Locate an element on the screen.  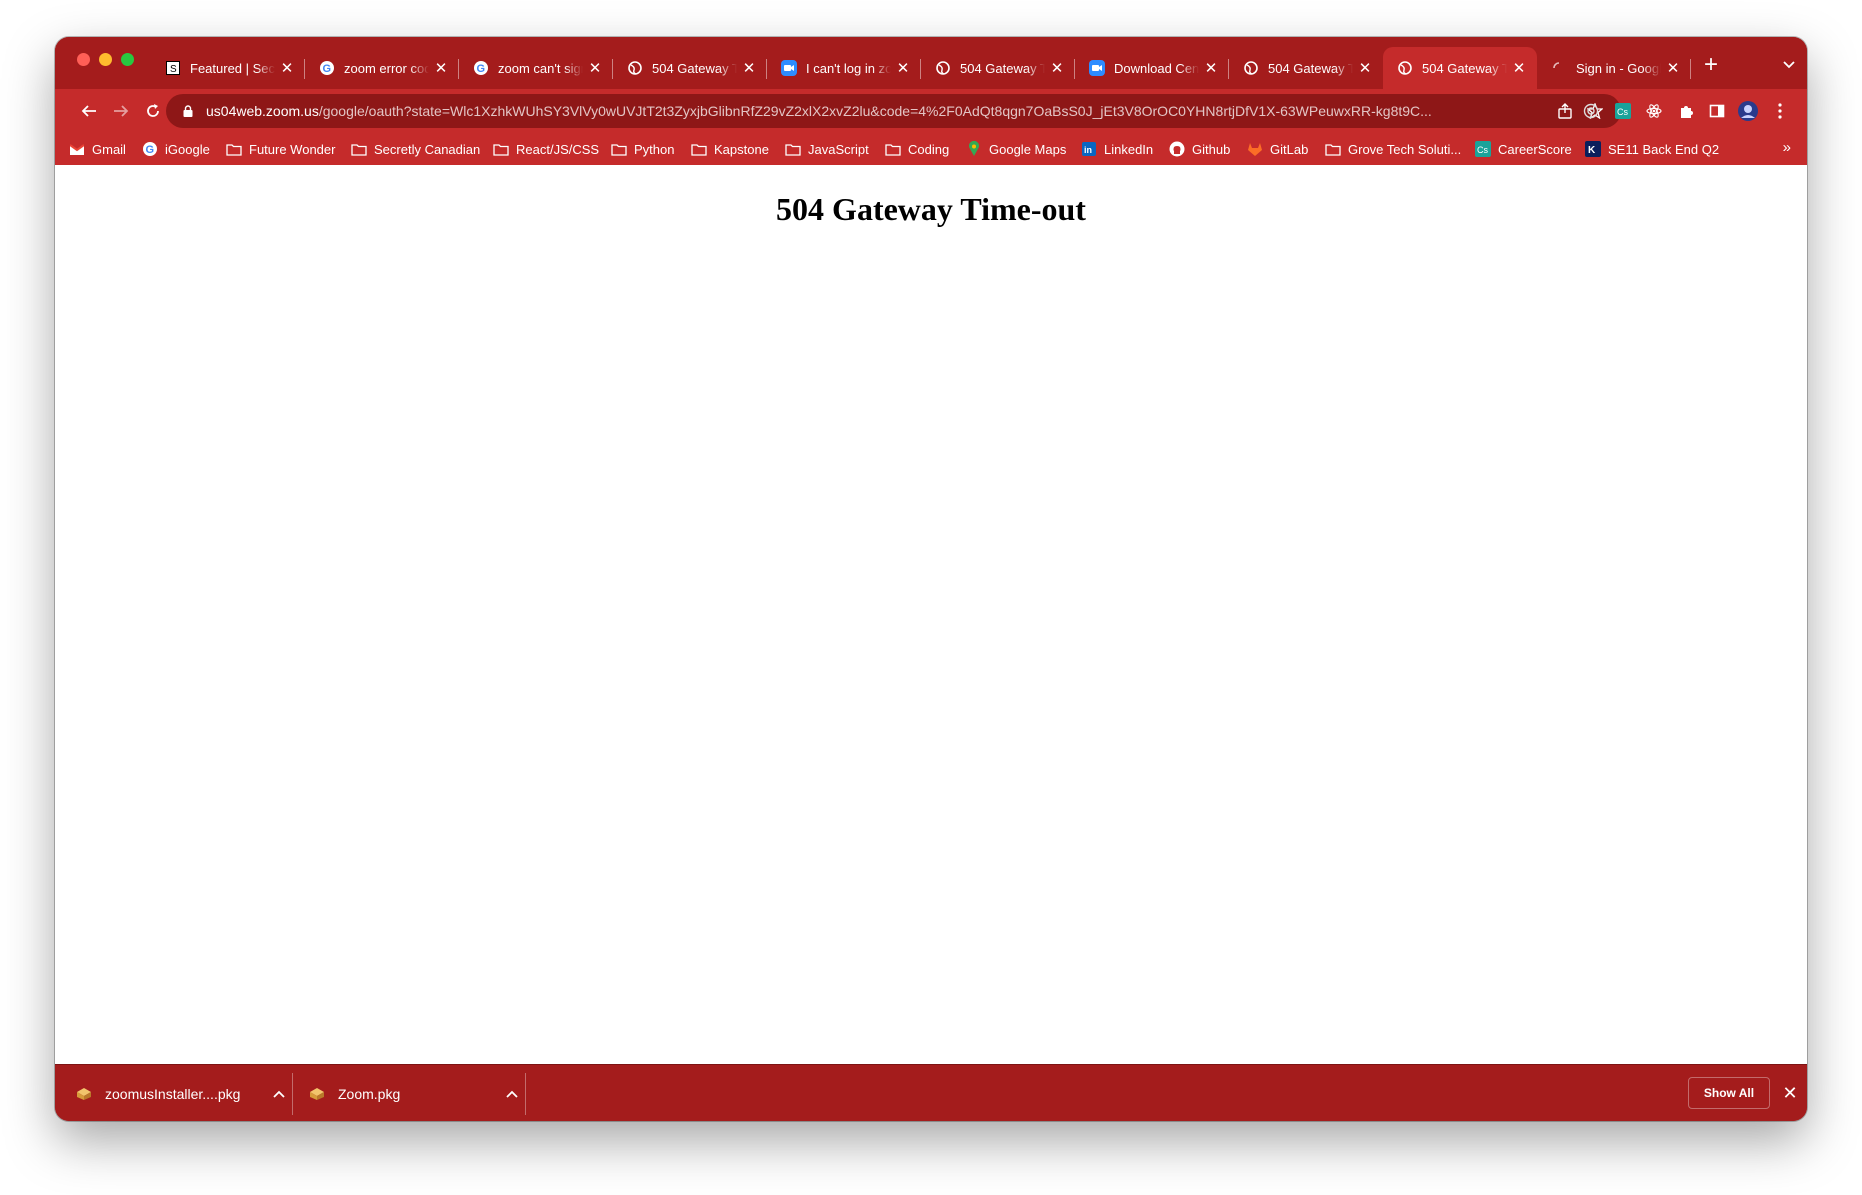
bookmark-folder-kapstone: Kapstone is located at coordinates (730, 149).